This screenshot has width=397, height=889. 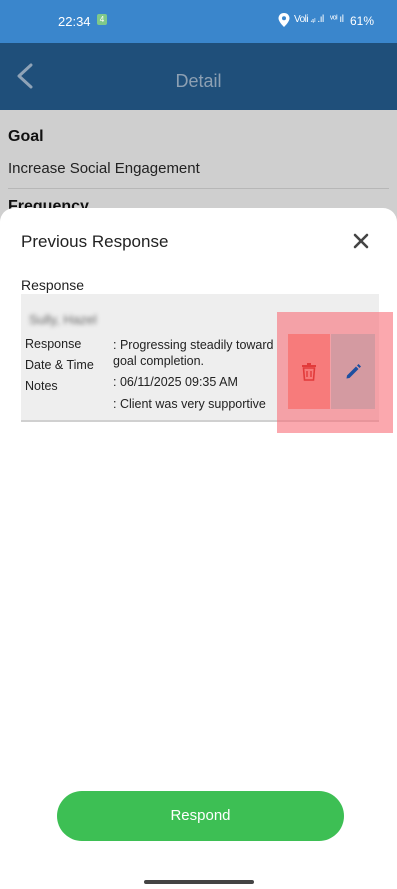 What do you see at coordinates (309, 19) in the screenshot?
I see `signal-icon: Voli ₄ₗ .ıl` at bounding box center [309, 19].